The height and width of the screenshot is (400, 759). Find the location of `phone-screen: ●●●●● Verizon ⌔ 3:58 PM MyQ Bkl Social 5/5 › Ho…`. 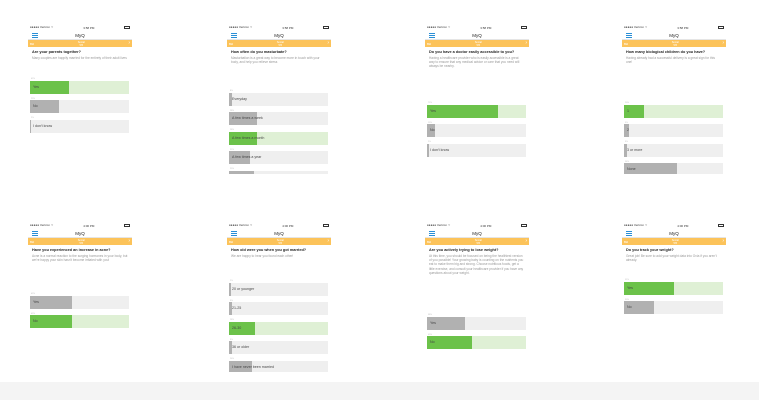

phone-screen: ●●●●● Verizon ⌔ 3:58 PM MyQ Bkl Social 5/5 › Ho… is located at coordinates (674, 99).